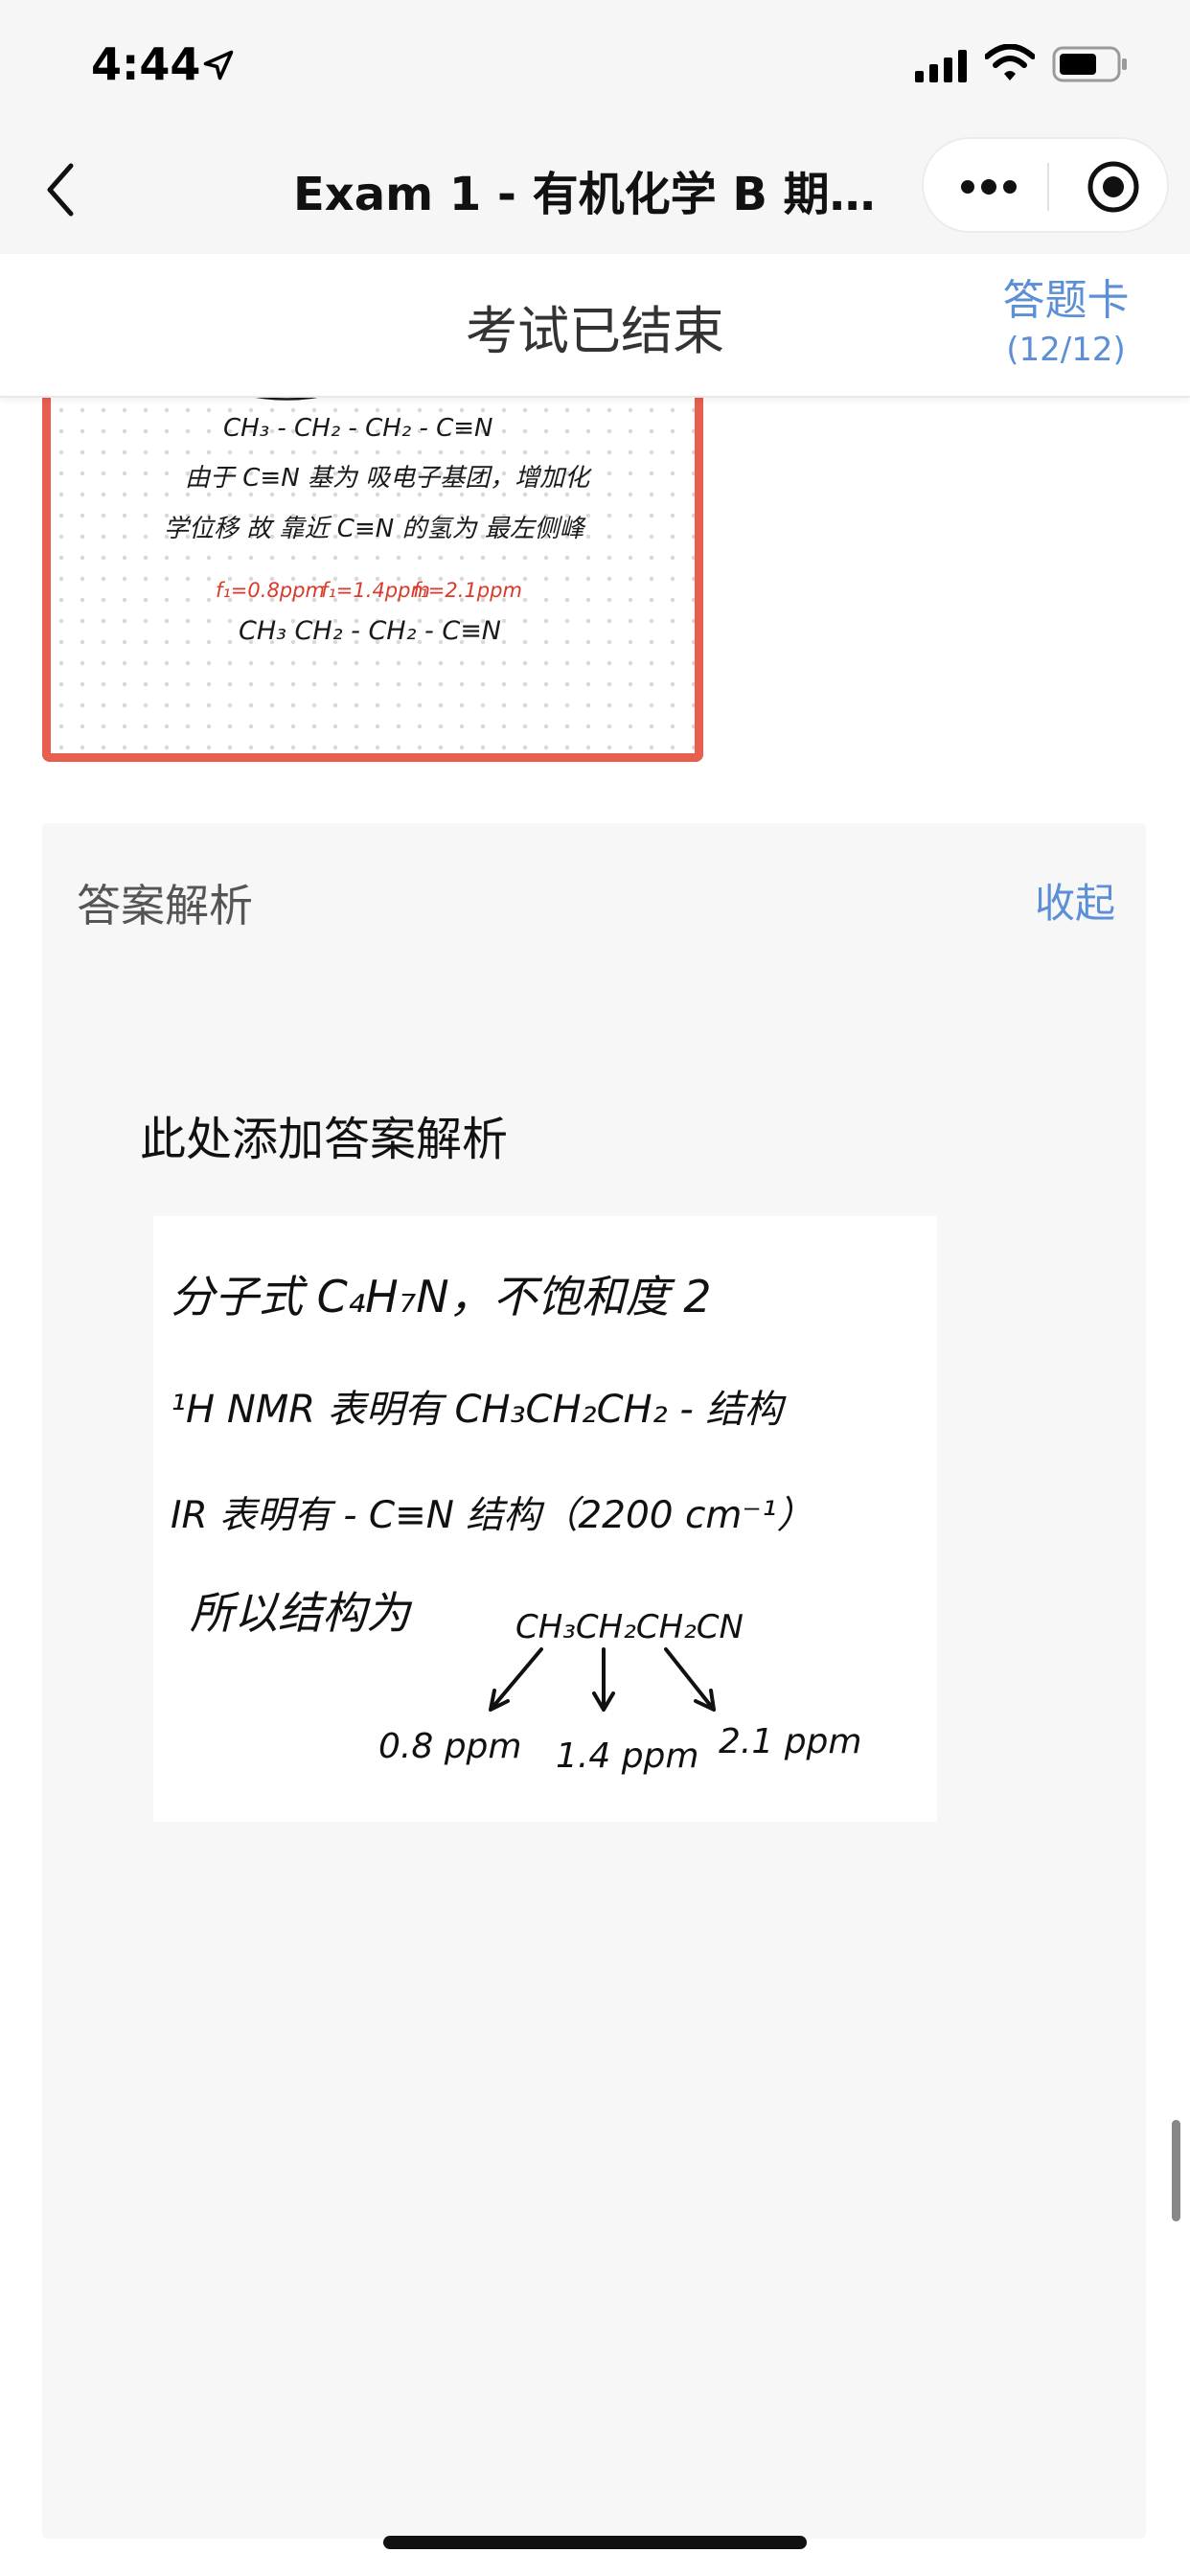  I want to click on back-chevron-icon, so click(62, 189).